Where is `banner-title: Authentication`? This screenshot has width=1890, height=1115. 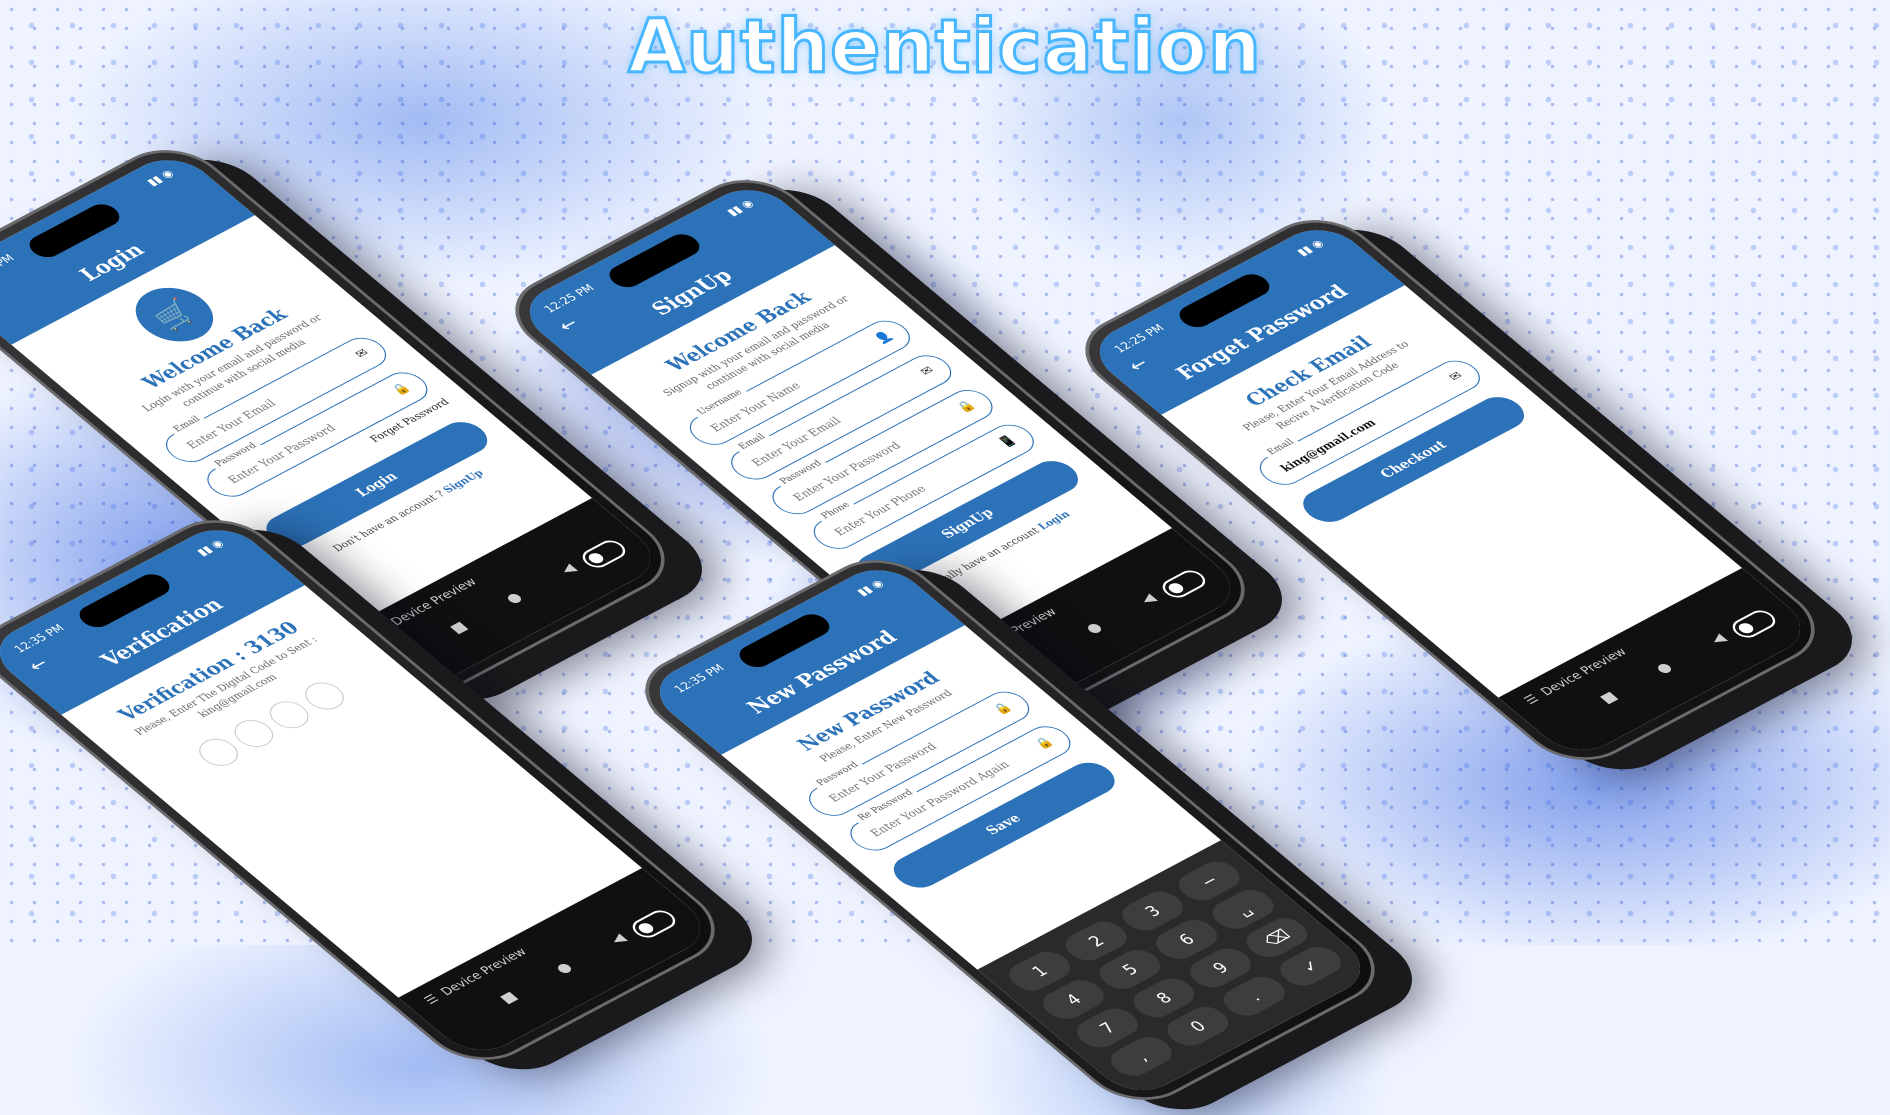 banner-title: Authentication is located at coordinates (945, 47).